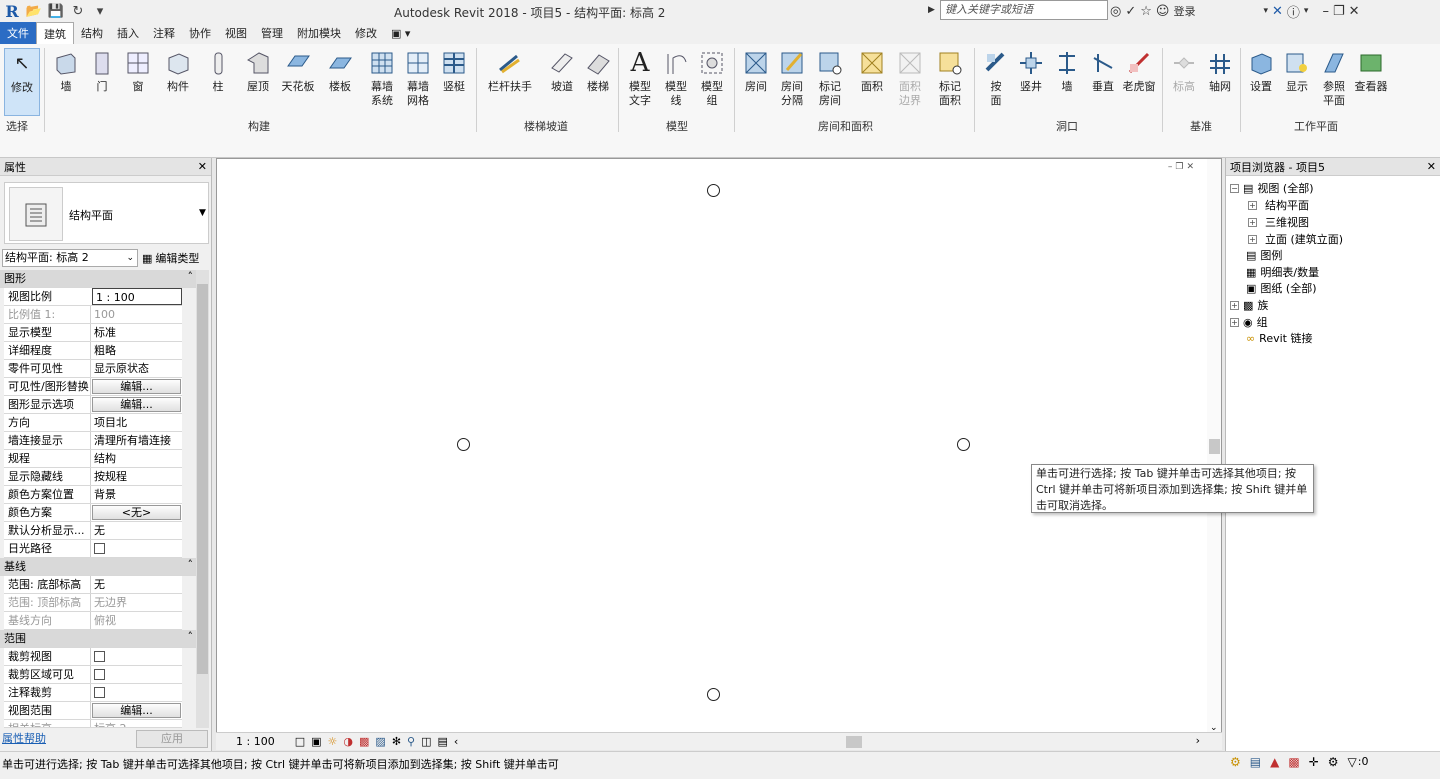  Describe the element at coordinates (396, 741) in the screenshot. I see `temp-hide-icon: ✻` at that location.